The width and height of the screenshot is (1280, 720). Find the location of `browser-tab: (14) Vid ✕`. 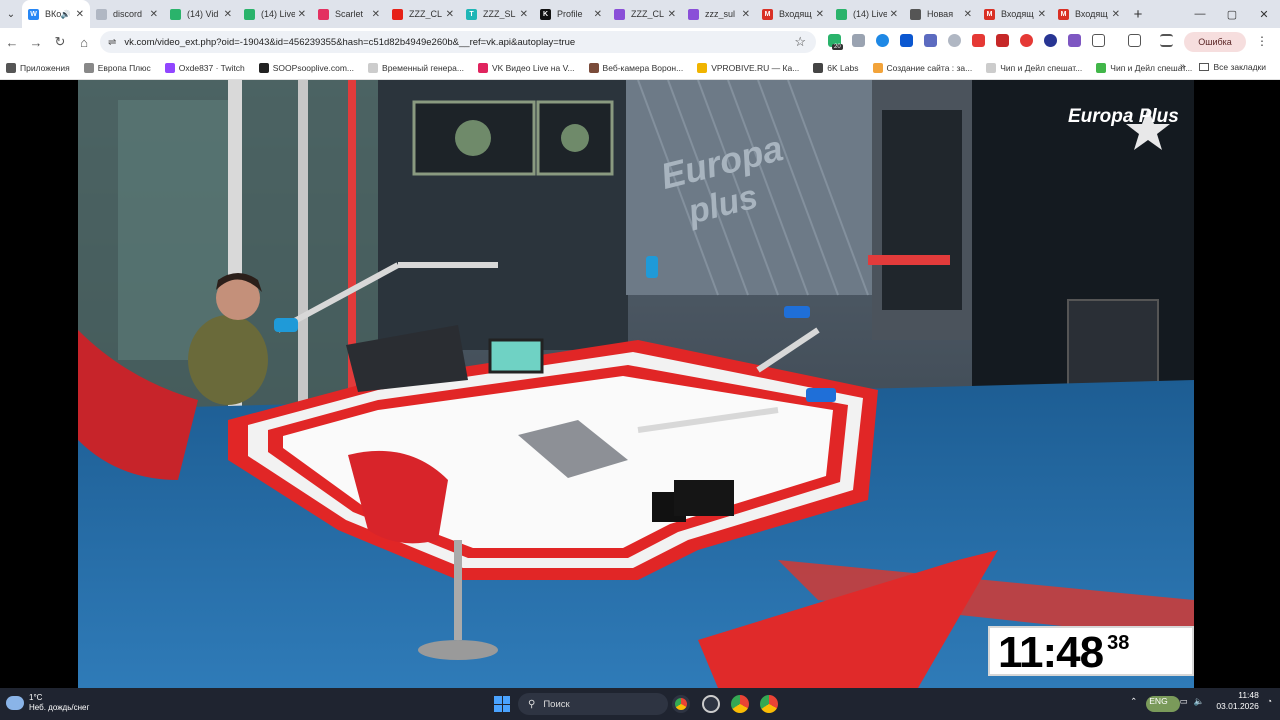

browser-tab: (14) Vid ✕ is located at coordinates (201, 14).